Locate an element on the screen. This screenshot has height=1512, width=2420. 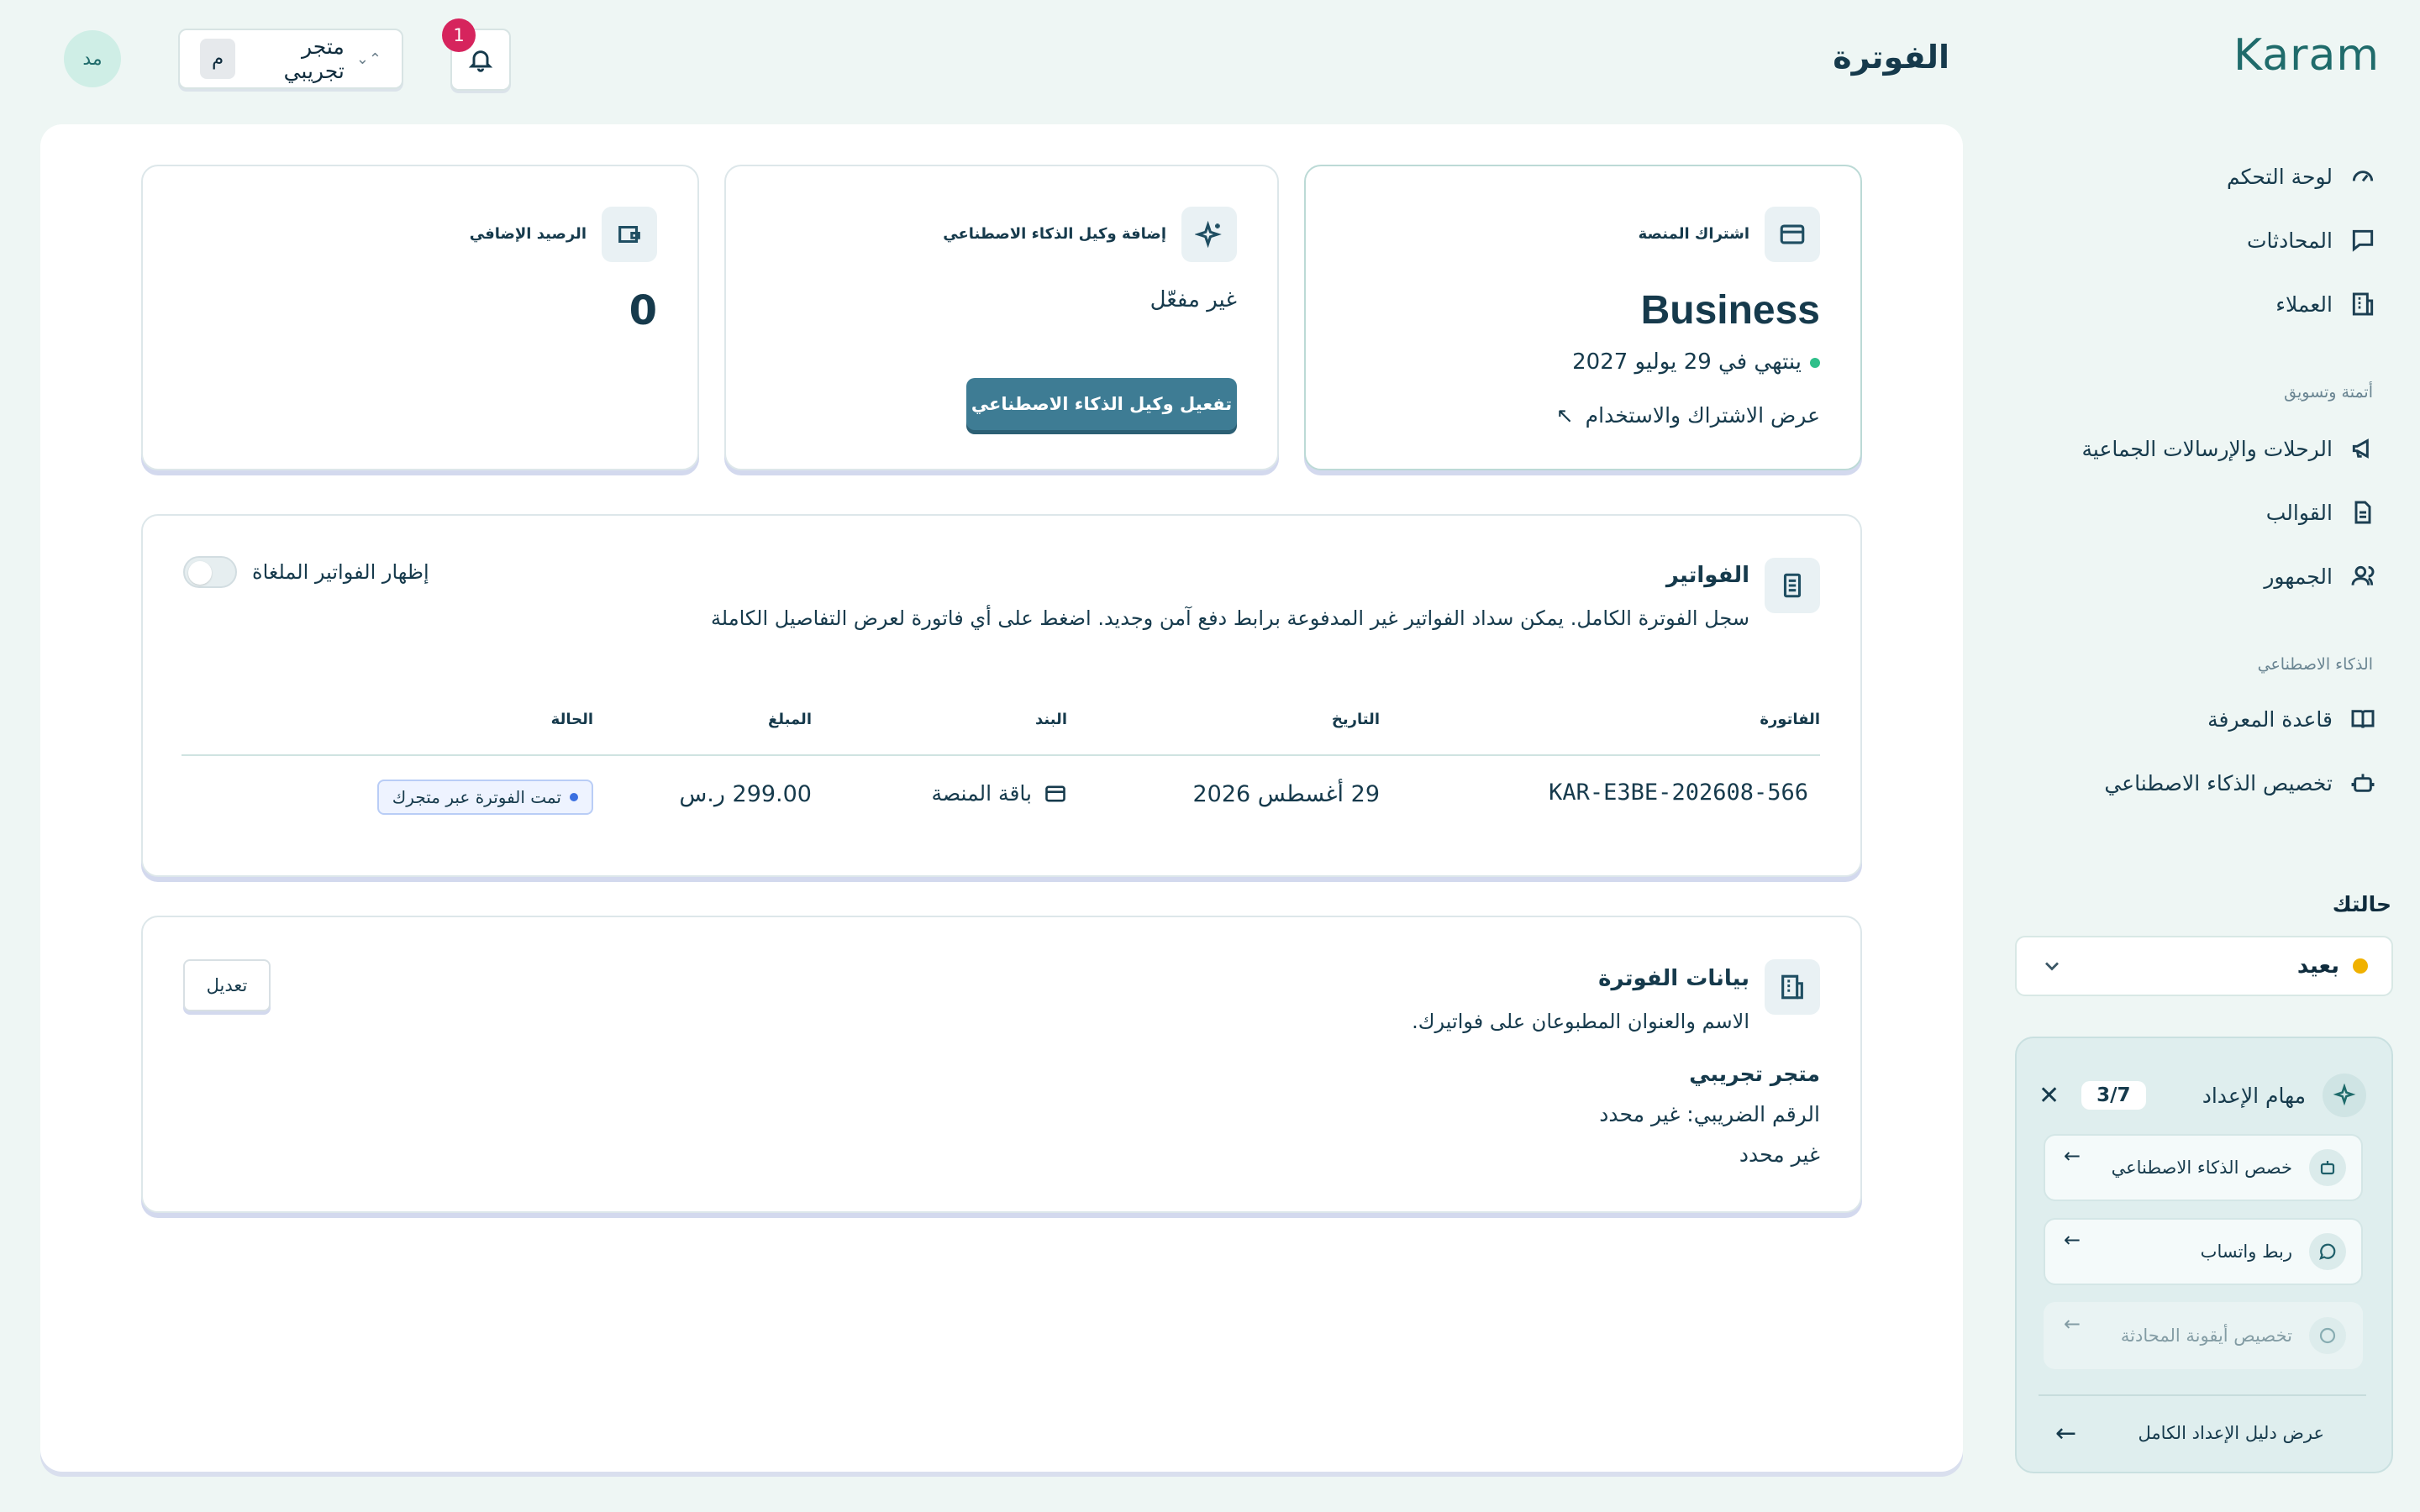
building-icon is located at coordinates (2363, 304).